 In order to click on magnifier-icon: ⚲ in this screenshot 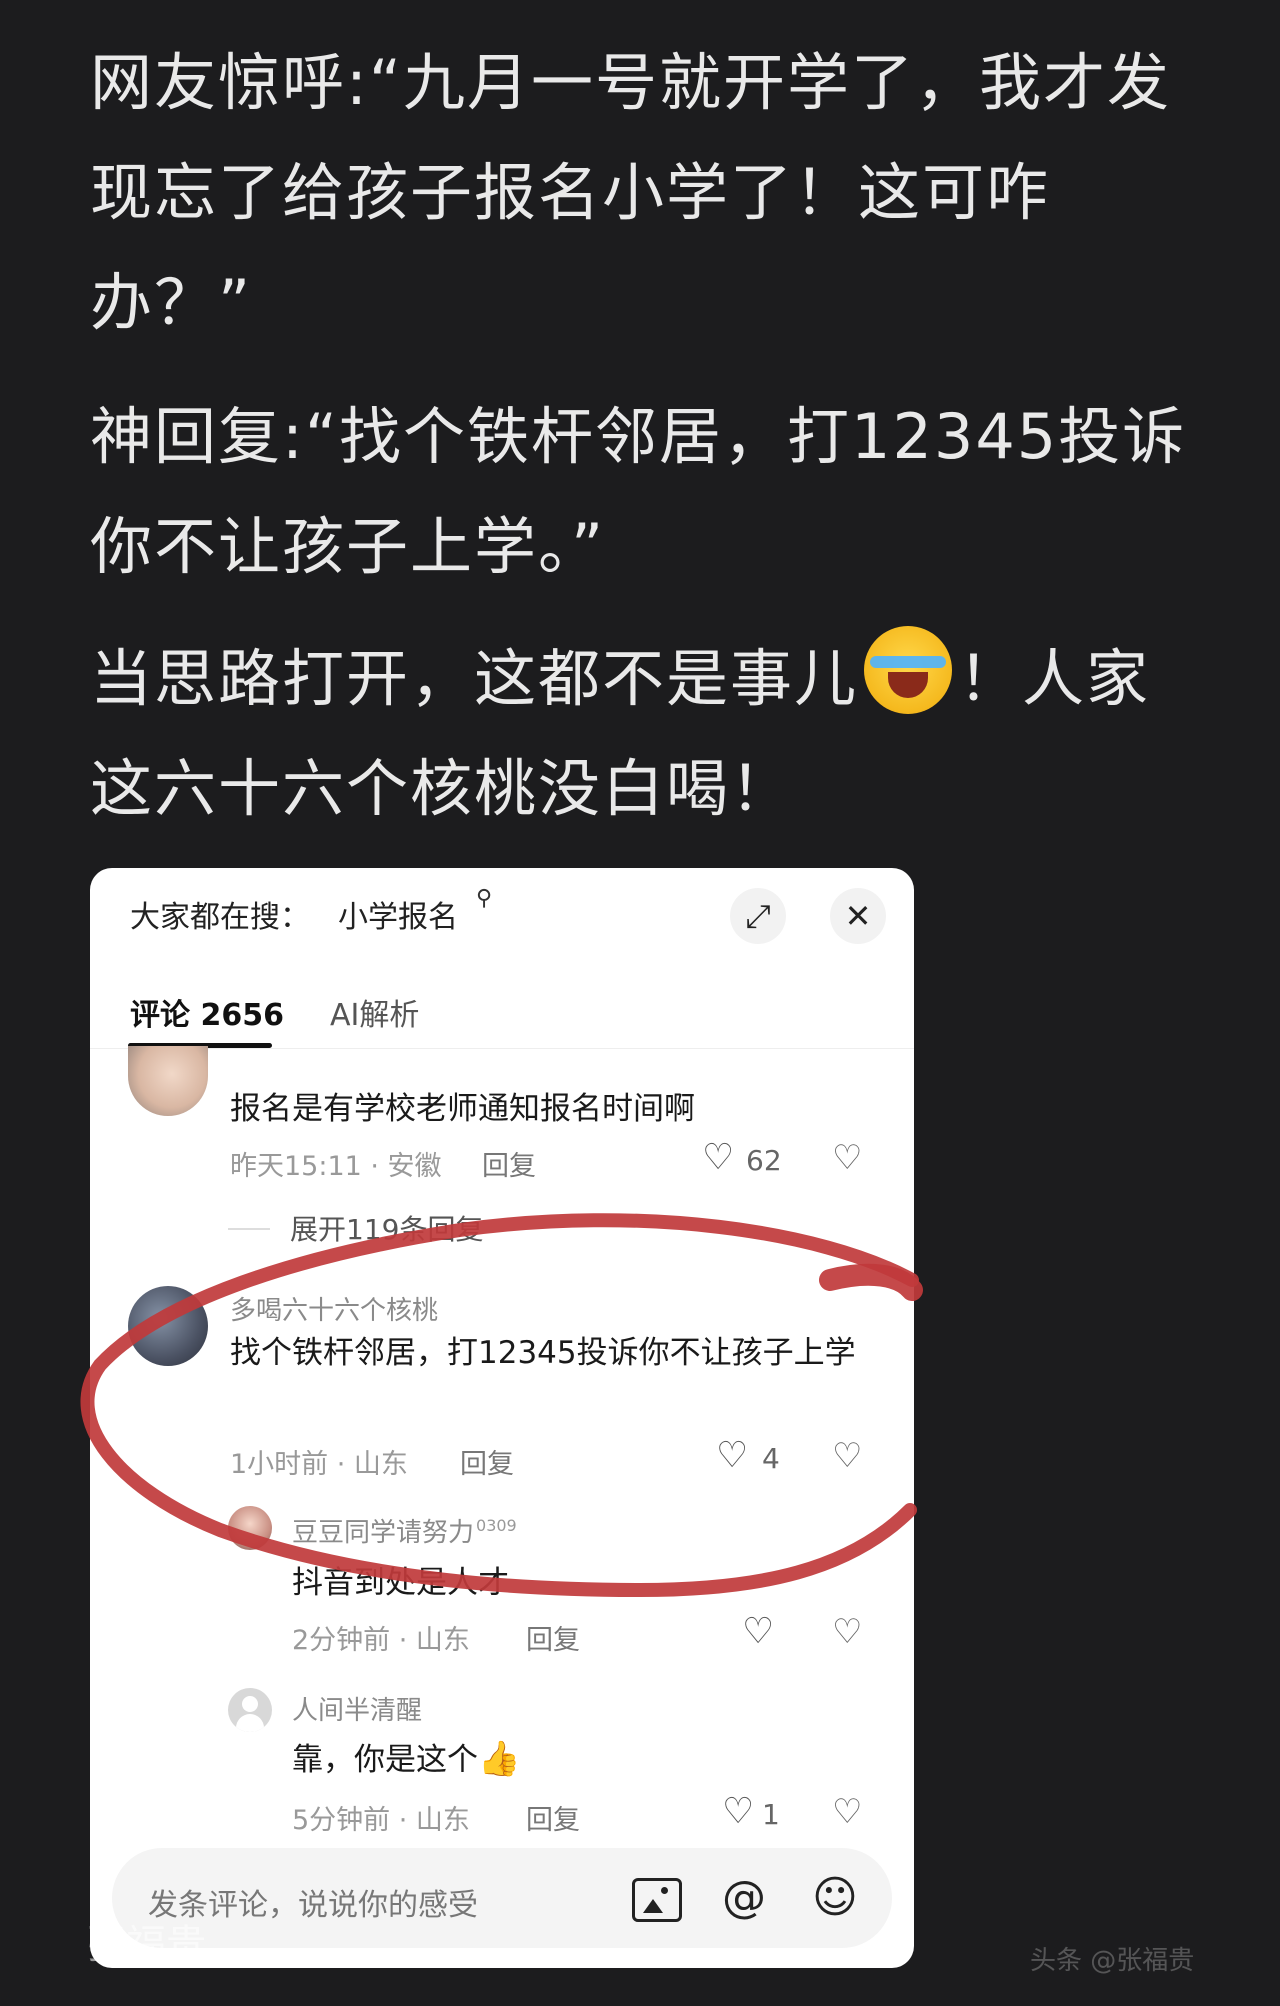, I will do `click(484, 898)`.